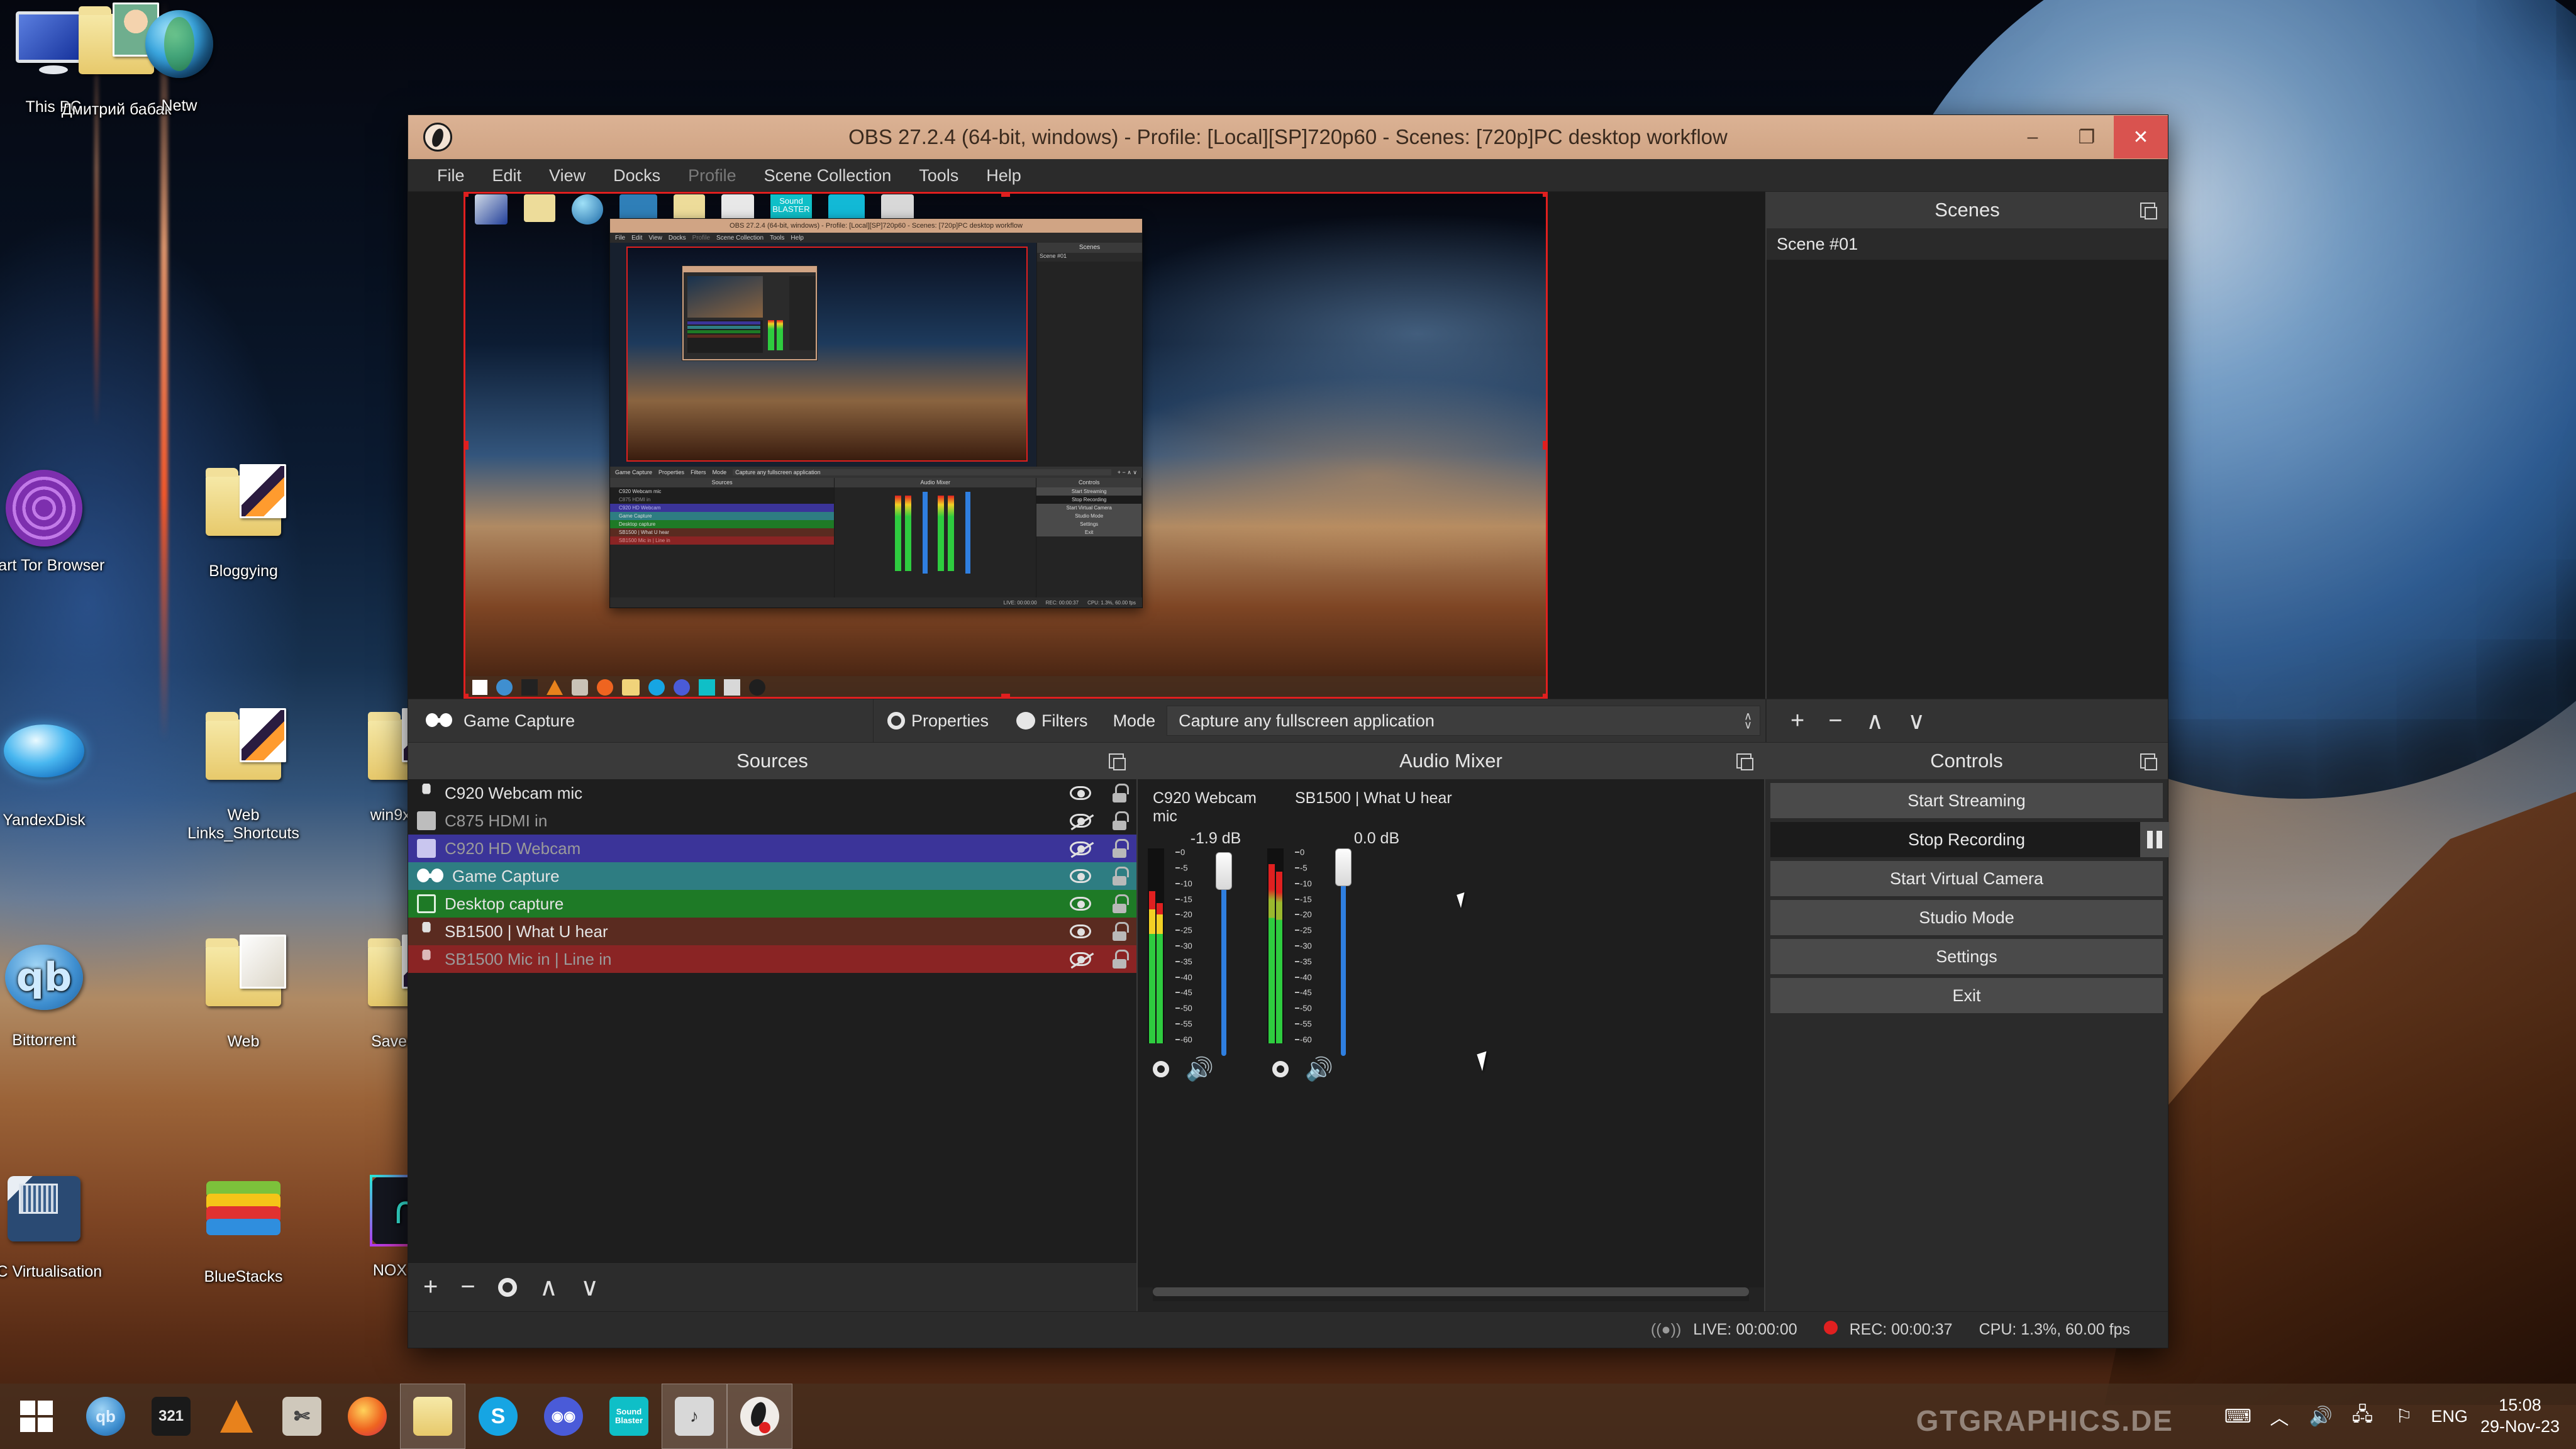 This screenshot has height=1449, width=2576. I want to click on remove-source-button: −, so click(467, 1287).